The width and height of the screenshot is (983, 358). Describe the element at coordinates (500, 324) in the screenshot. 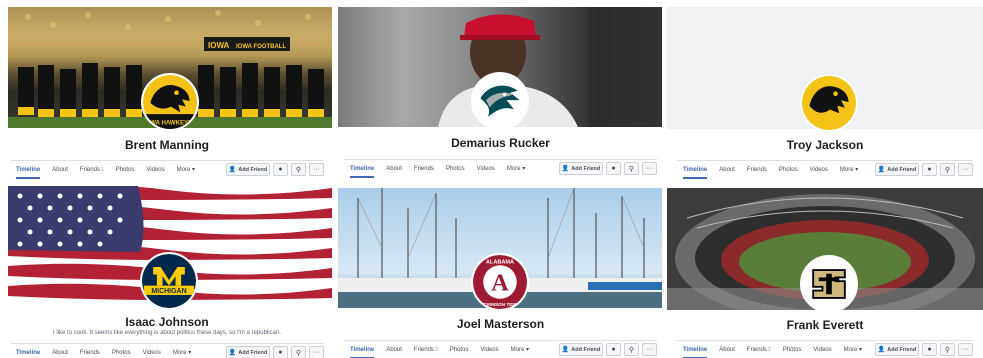

I see `profile-name: Joel Masterson` at that location.